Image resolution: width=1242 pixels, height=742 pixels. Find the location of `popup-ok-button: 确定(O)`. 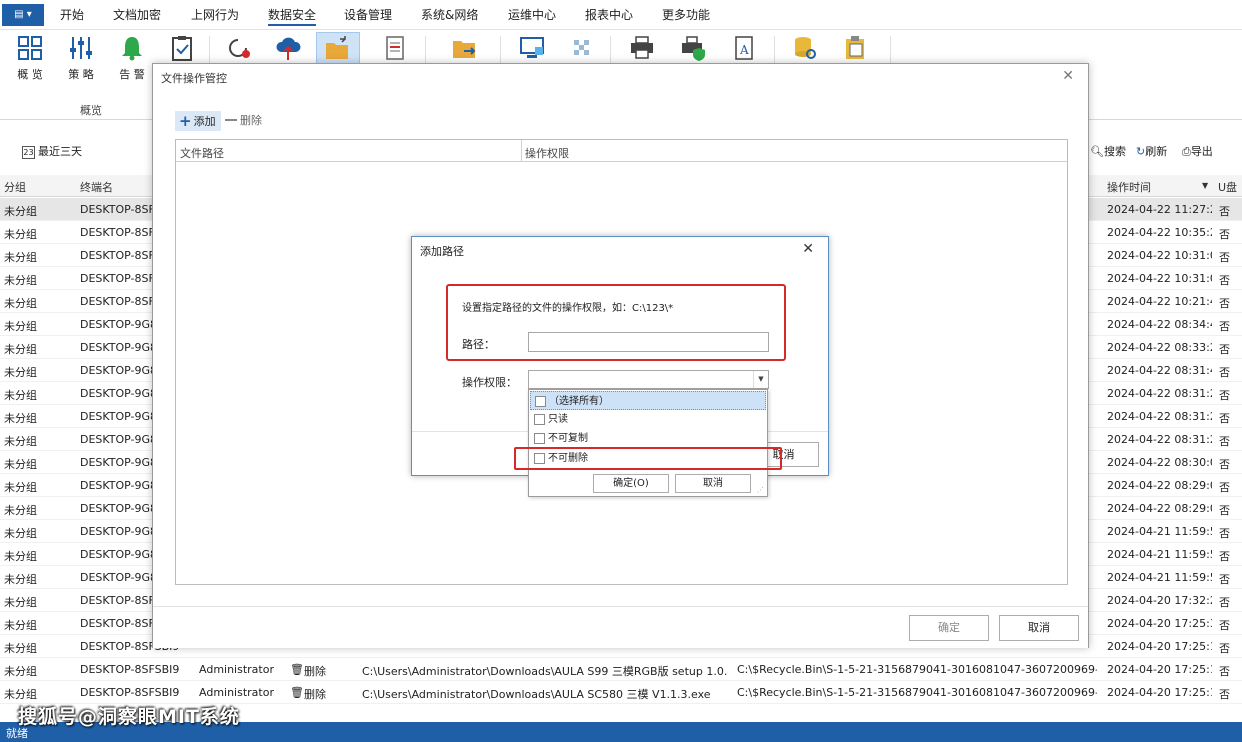

popup-ok-button: 确定(O) is located at coordinates (631, 483).